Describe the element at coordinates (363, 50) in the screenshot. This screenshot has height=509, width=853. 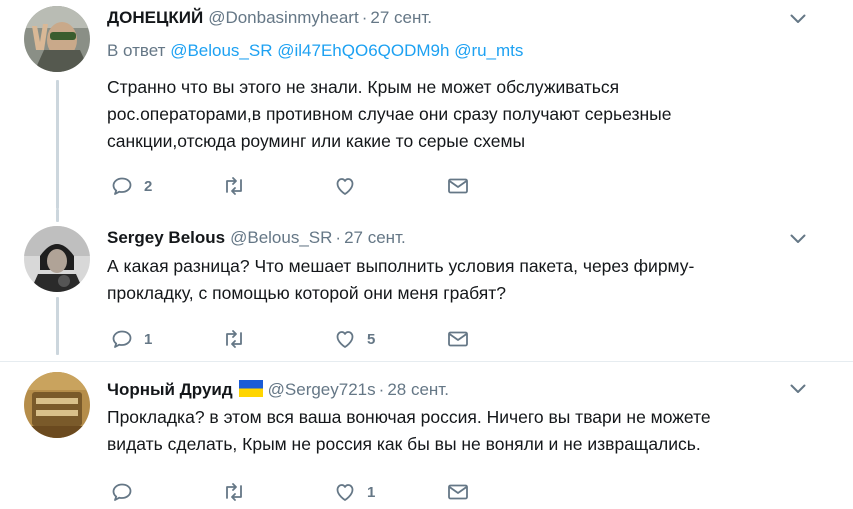
I see `mention-link: @il47EhQO6QODM9h` at that location.